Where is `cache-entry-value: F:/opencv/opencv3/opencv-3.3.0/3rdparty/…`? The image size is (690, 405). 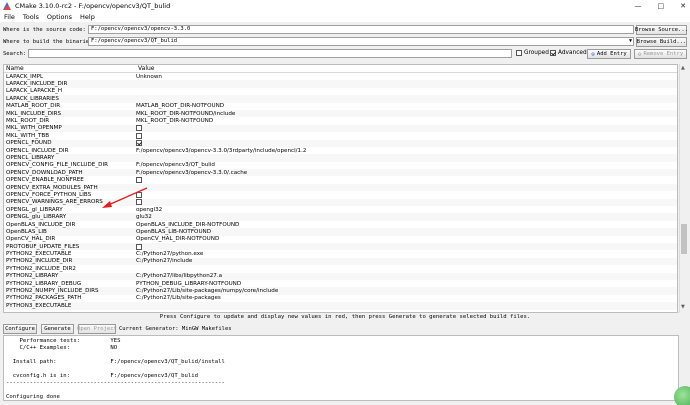 cache-entry-value: F:/opencv/opencv3/opencv-3.3.0/3rdparty/… is located at coordinates (221, 151).